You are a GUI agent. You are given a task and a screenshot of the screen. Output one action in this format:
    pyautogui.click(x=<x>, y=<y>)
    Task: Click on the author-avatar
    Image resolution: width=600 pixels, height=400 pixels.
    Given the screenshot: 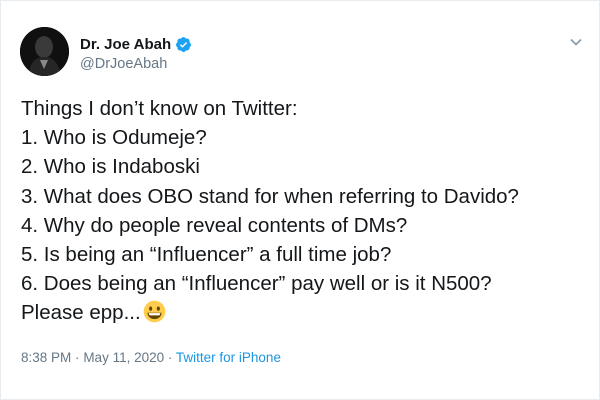 What is the action you would take?
    pyautogui.click(x=44, y=51)
    